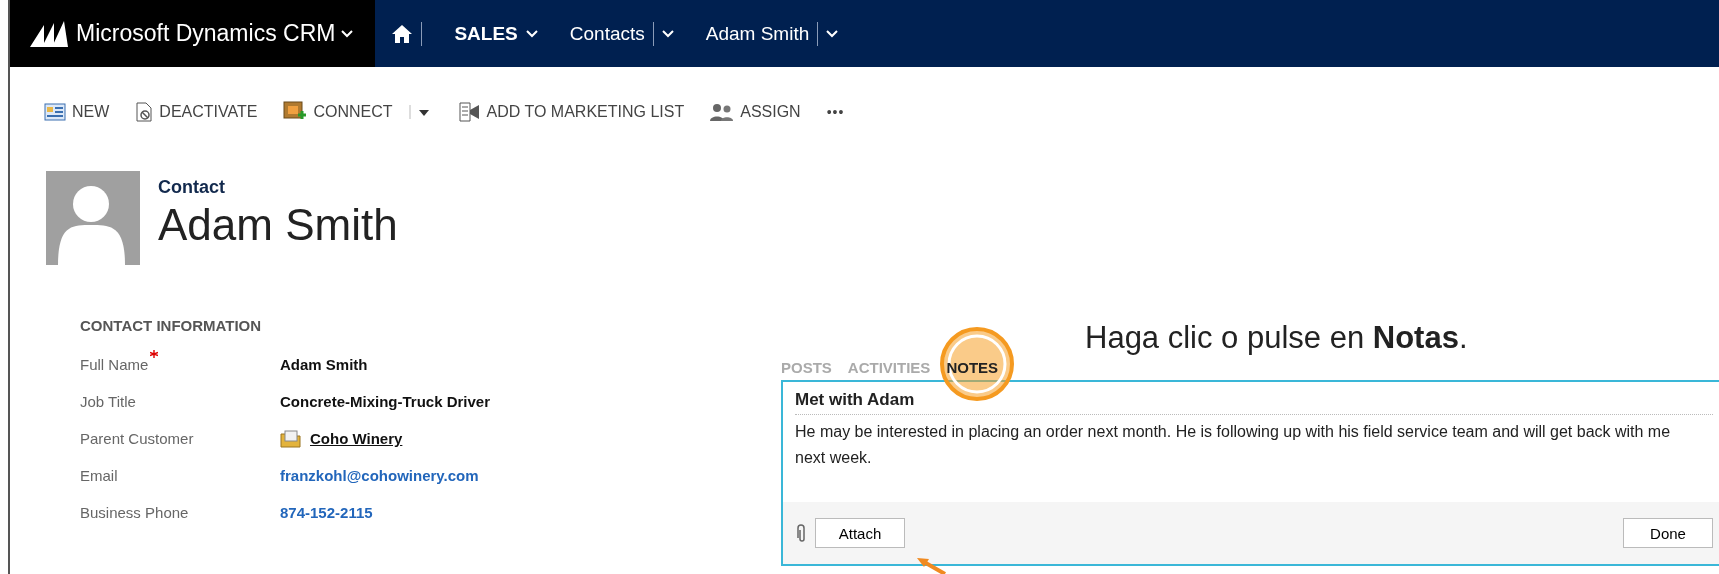 The width and height of the screenshot is (1719, 574). Describe the element at coordinates (1233, 445) in the screenshot. I see `note-text: He may be interested in placing an order next month. He is following up with his field service team and will get back with me next week.` at that location.